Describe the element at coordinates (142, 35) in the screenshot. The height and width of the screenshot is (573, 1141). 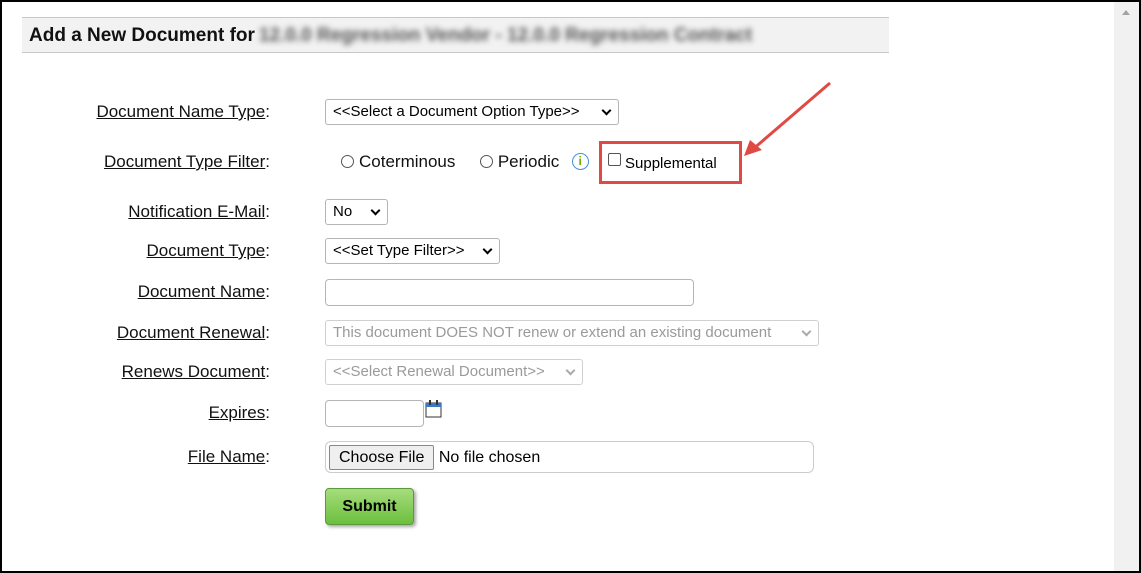
I see `page-title: Add a New Document for` at that location.